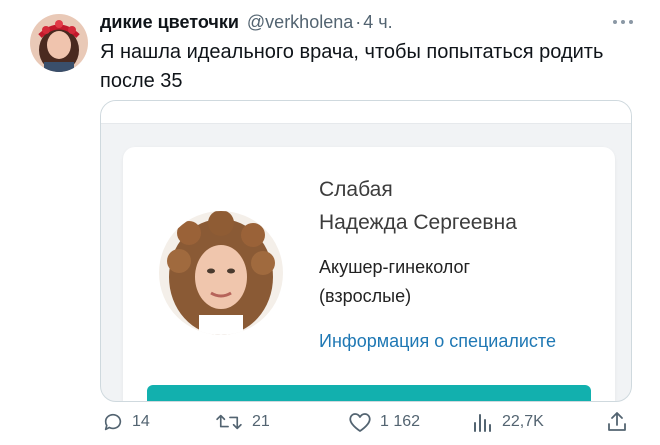 The height and width of the screenshot is (445, 660). Describe the element at coordinates (360, 422) in the screenshot. I see `like-icon` at that location.